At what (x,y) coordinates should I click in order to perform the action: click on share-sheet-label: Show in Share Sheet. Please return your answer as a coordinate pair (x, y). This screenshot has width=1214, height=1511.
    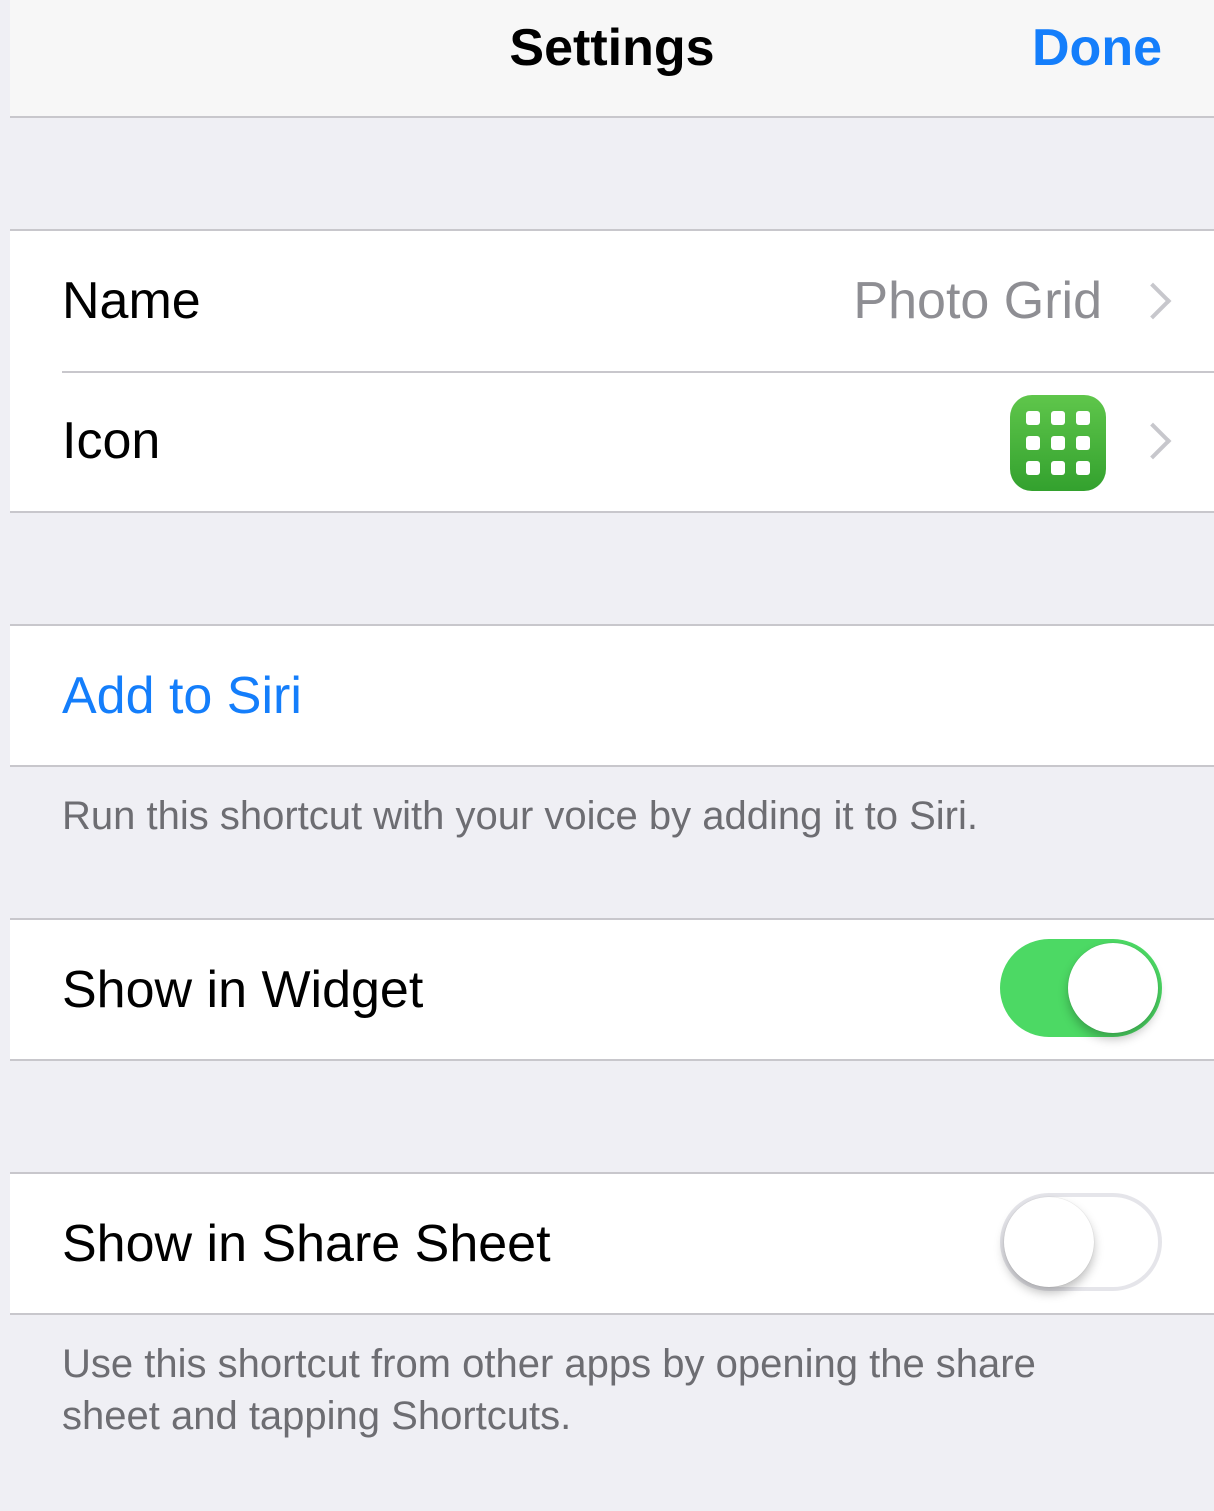
    Looking at the image, I should click on (306, 1244).